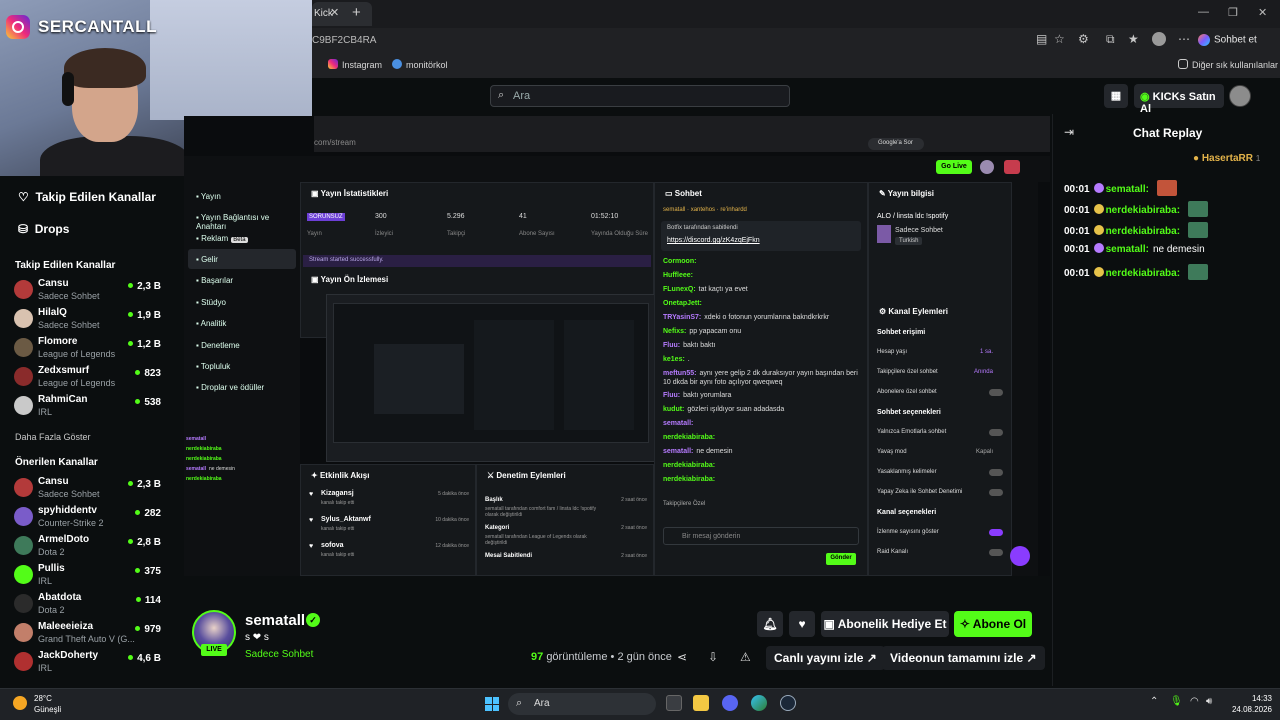  I want to click on replay-timestamp: 00:01, so click(1077, 249).